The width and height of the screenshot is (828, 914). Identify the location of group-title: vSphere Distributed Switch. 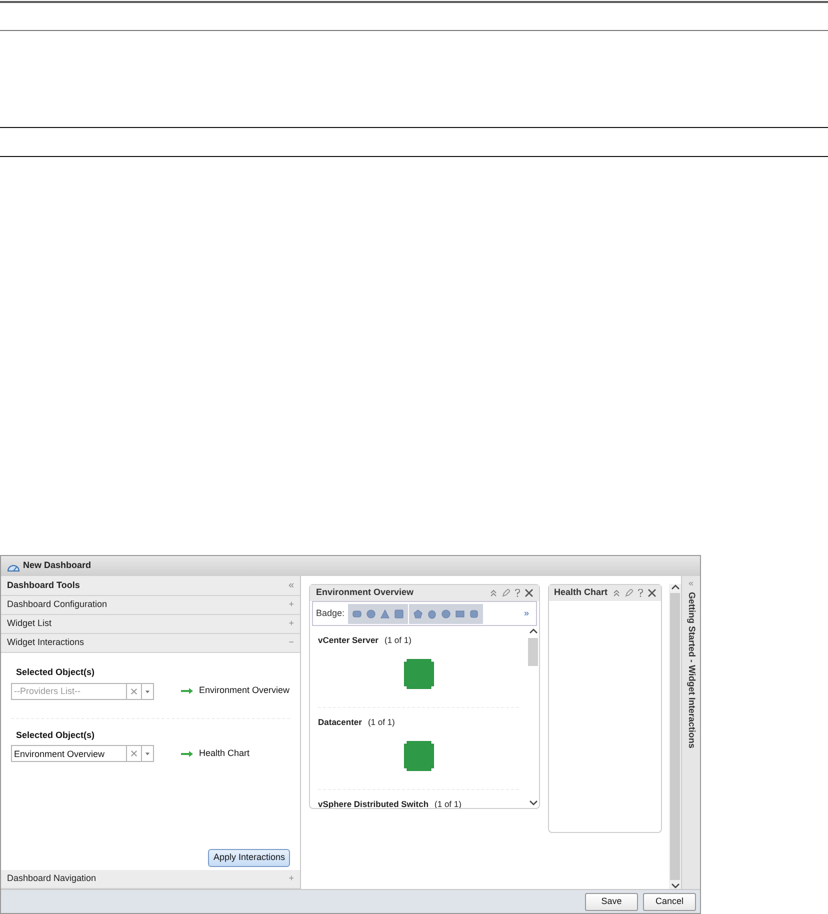
(373, 803).